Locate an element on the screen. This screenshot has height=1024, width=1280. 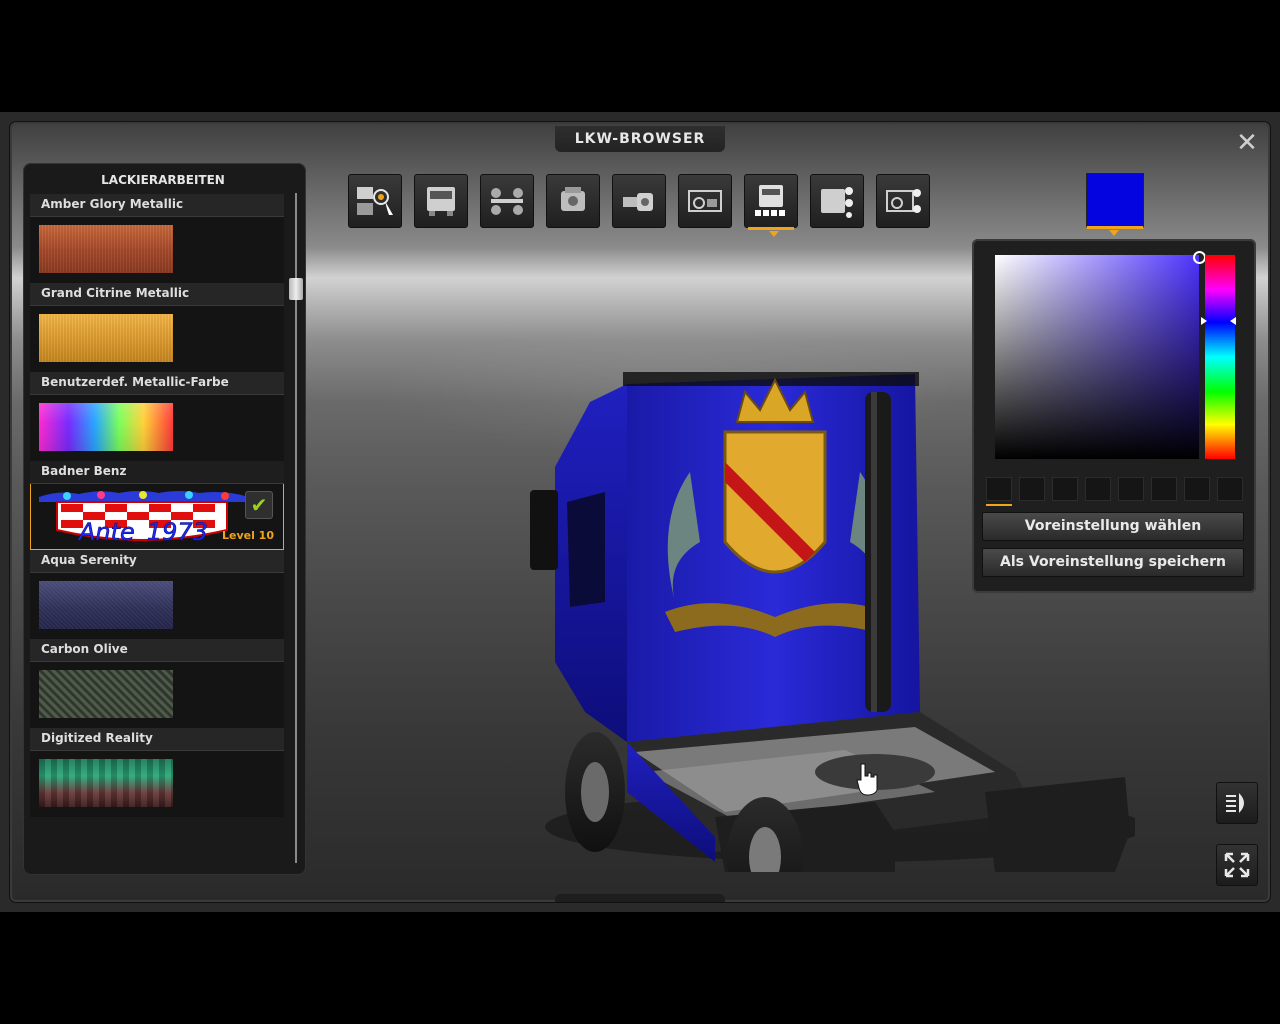
interior-icon is located at coordinates (705, 201).